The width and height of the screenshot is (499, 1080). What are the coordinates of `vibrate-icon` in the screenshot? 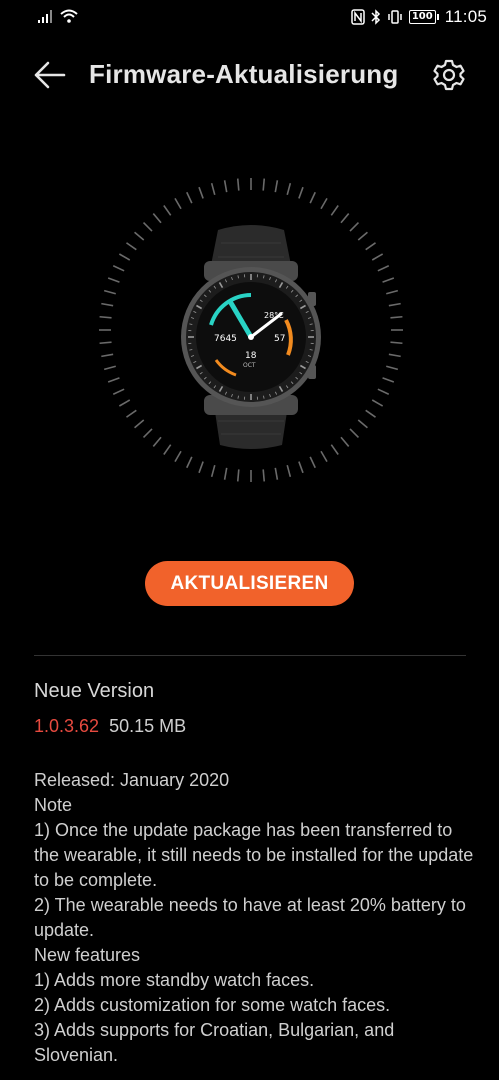 It's located at (395, 17).